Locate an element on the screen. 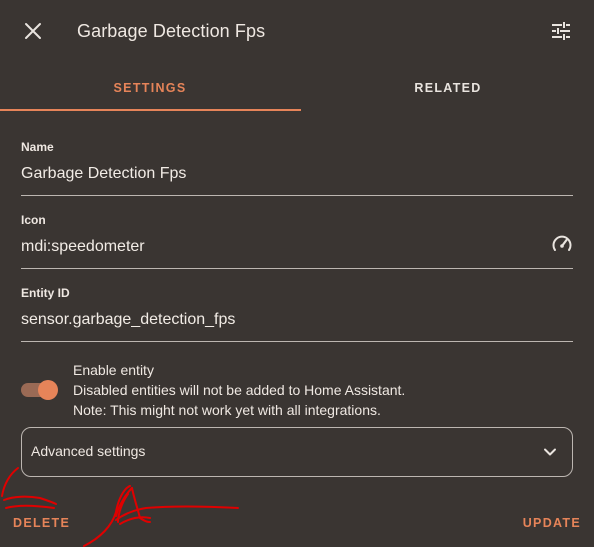 The width and height of the screenshot is (594, 547). entity-id-field-label: Entity ID is located at coordinates (45, 293).